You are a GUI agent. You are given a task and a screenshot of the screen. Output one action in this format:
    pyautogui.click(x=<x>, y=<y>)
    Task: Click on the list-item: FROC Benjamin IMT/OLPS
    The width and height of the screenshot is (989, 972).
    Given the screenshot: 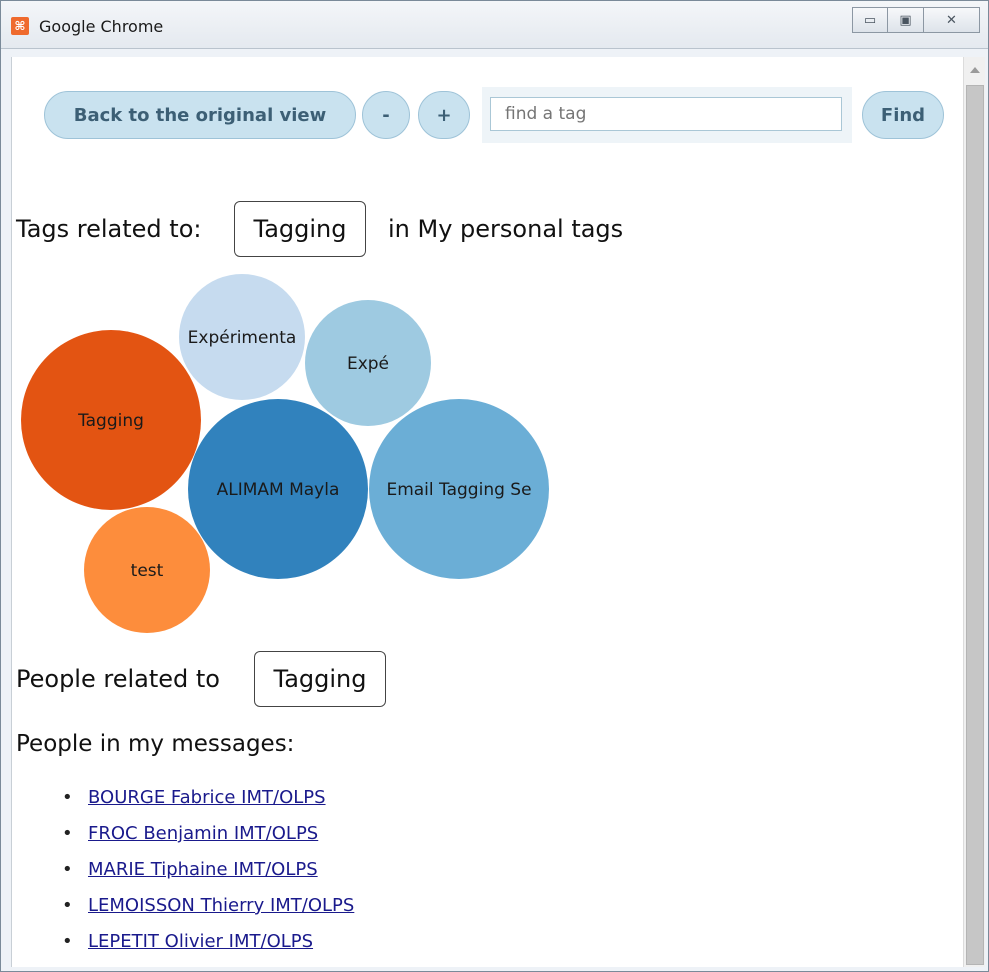 What is the action you would take?
    pyautogui.click(x=205, y=841)
    